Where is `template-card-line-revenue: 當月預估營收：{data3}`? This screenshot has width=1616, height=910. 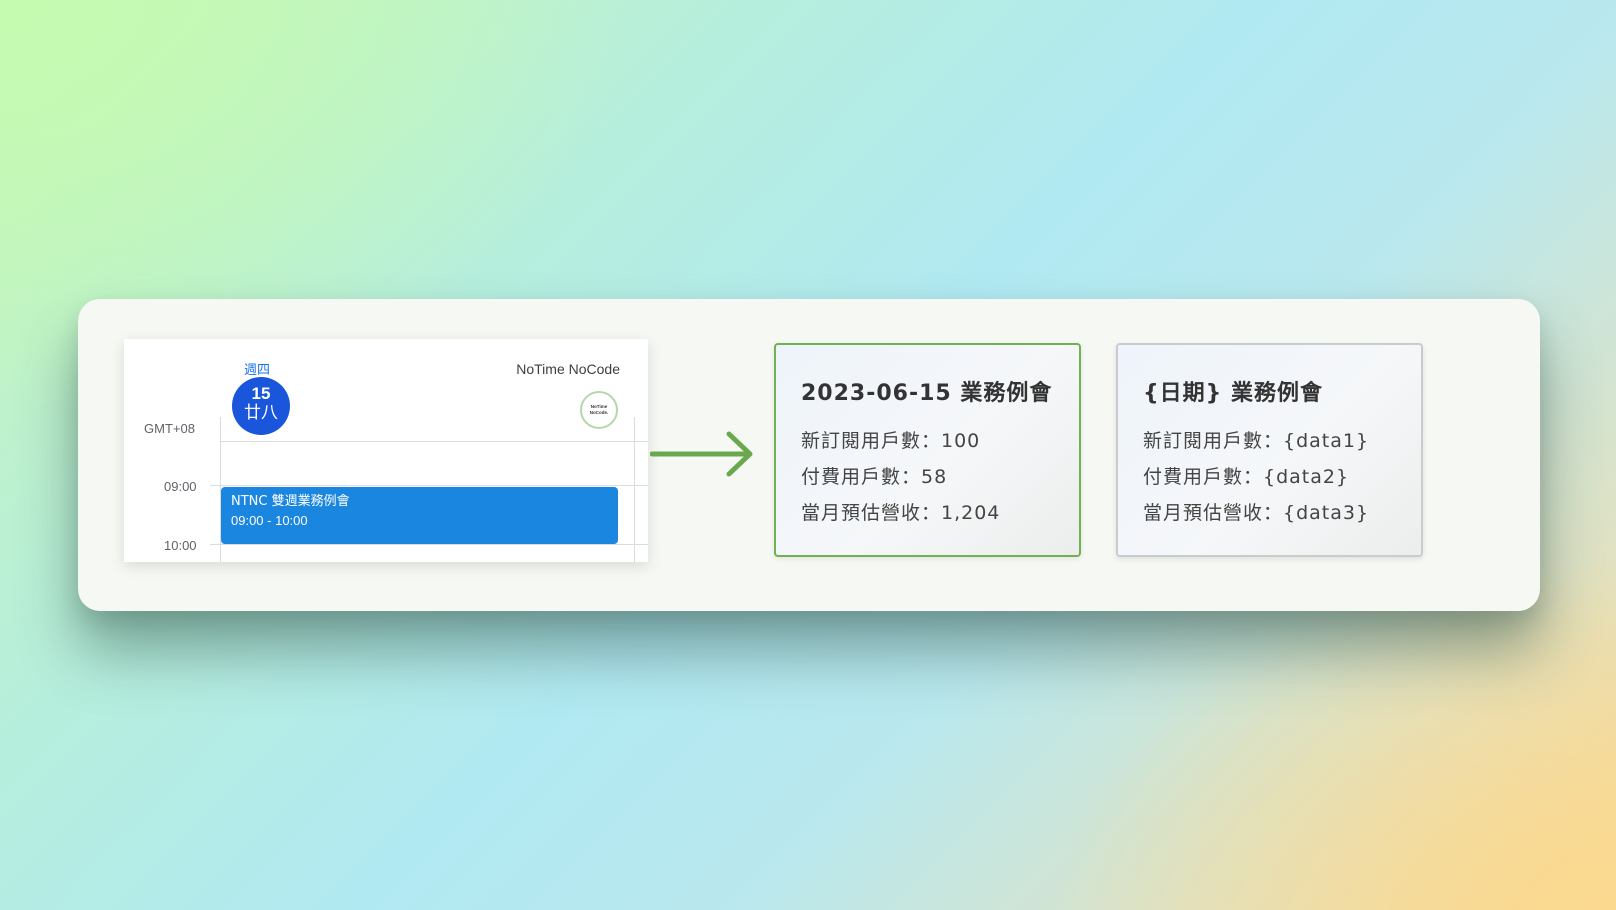 template-card-line-revenue: 當月預估營收：{data3} is located at coordinates (1256, 513).